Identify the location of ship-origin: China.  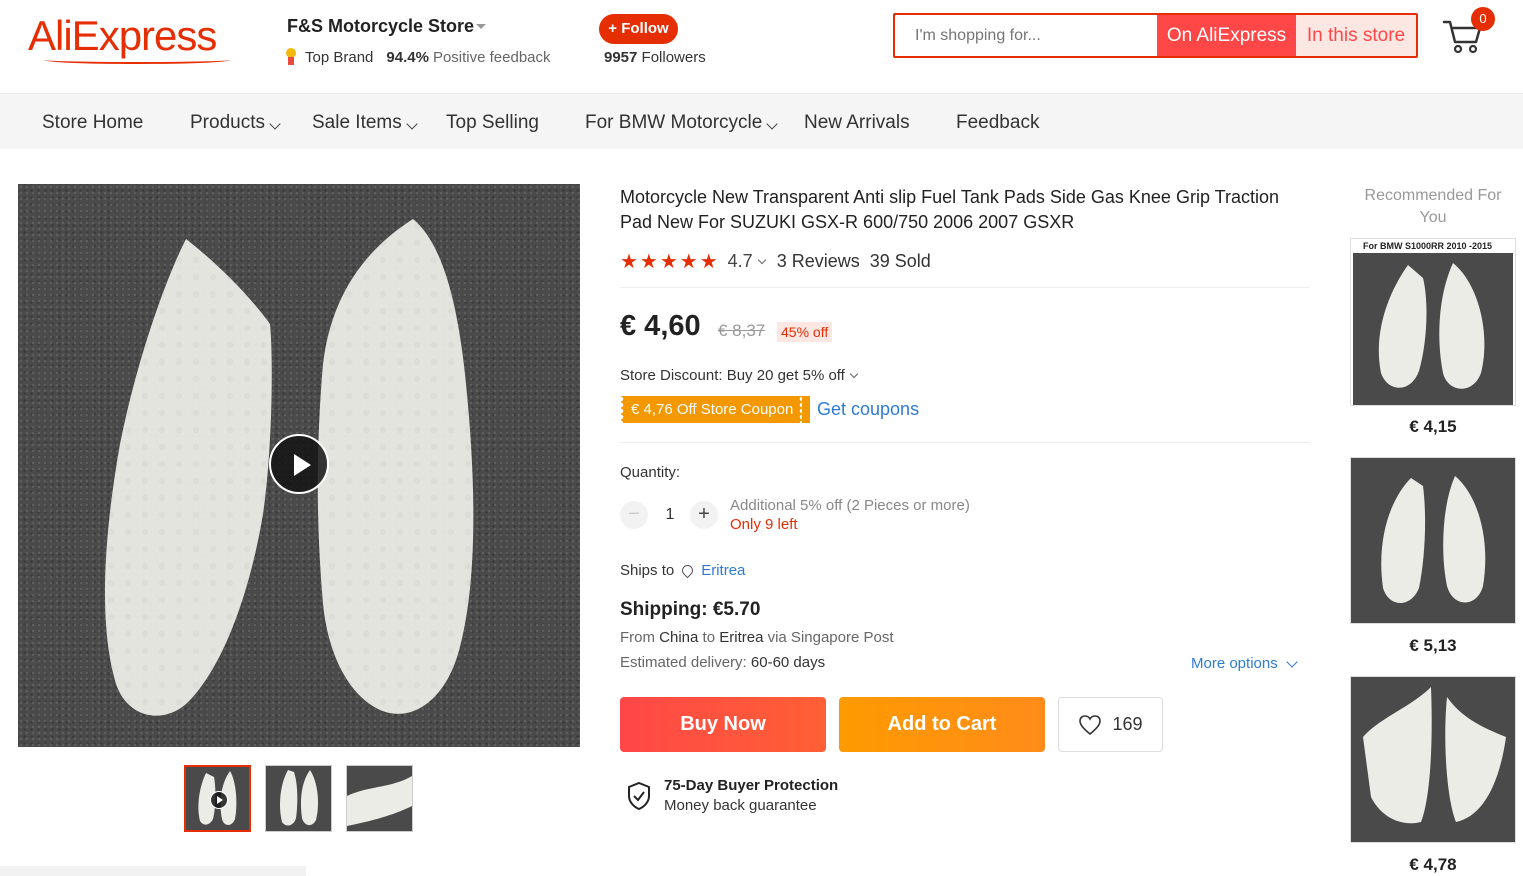
(679, 637).